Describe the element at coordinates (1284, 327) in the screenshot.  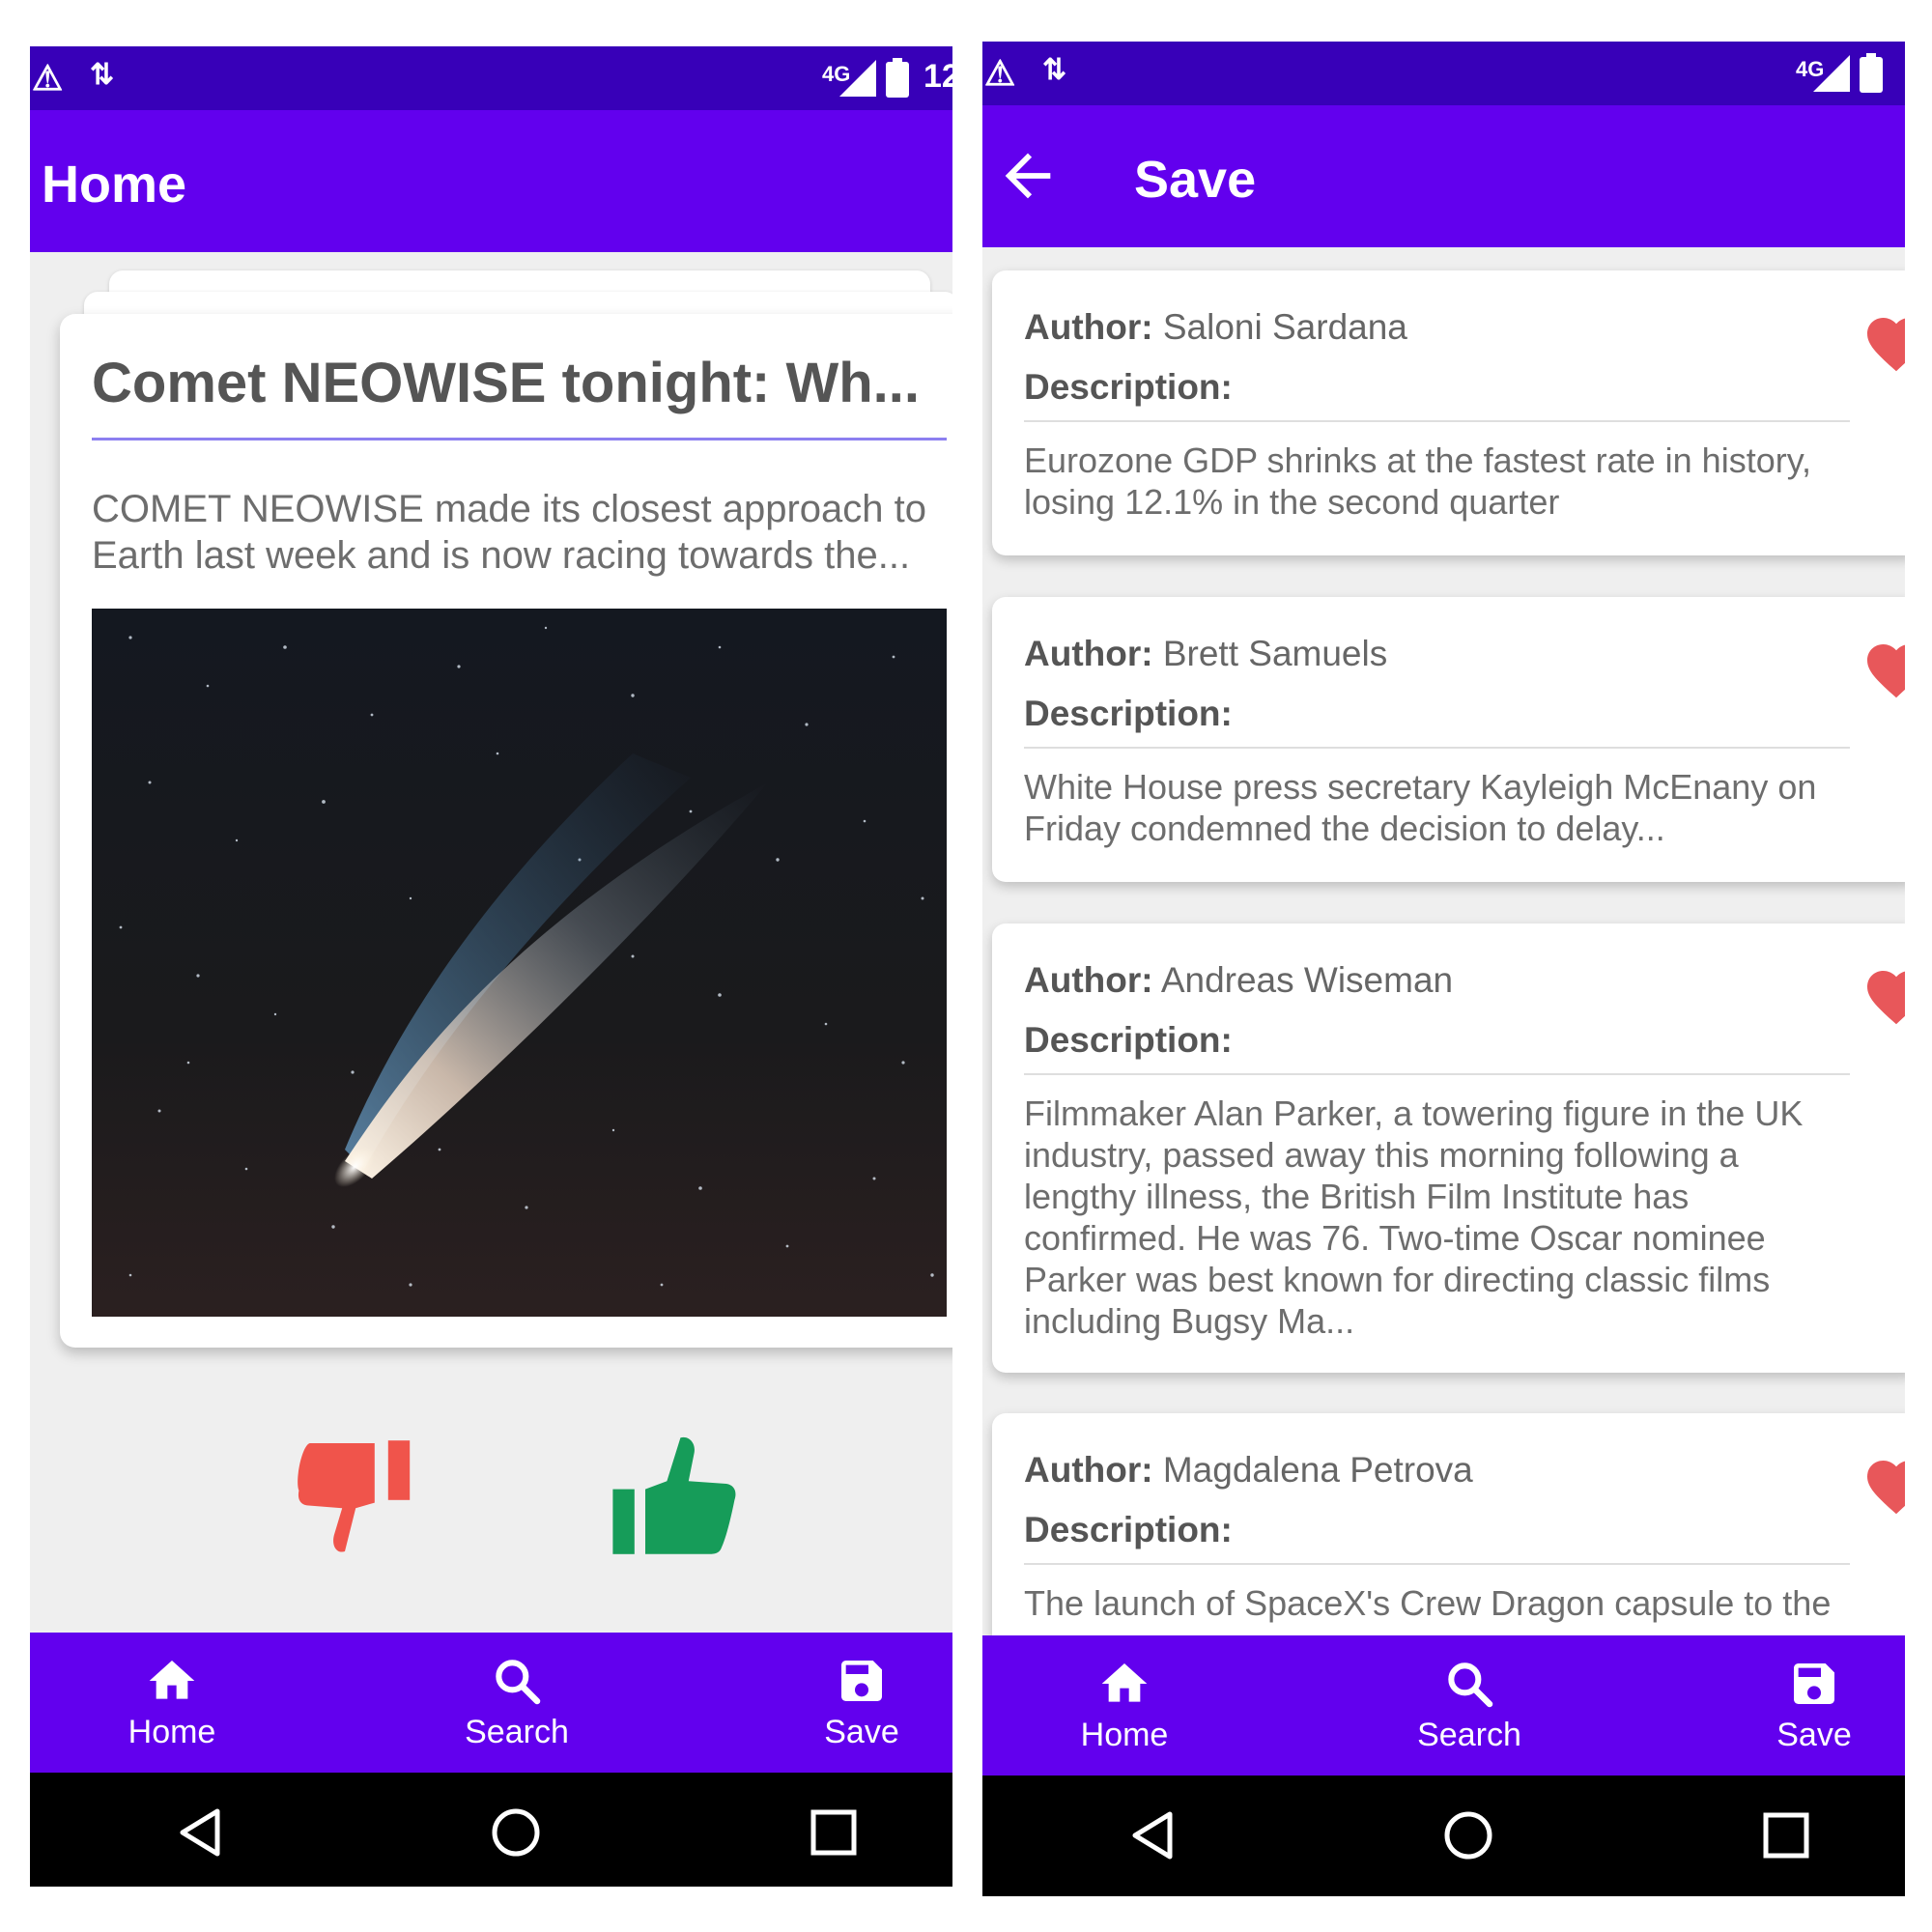
I see `author-name: Saloni Sardana` at that location.